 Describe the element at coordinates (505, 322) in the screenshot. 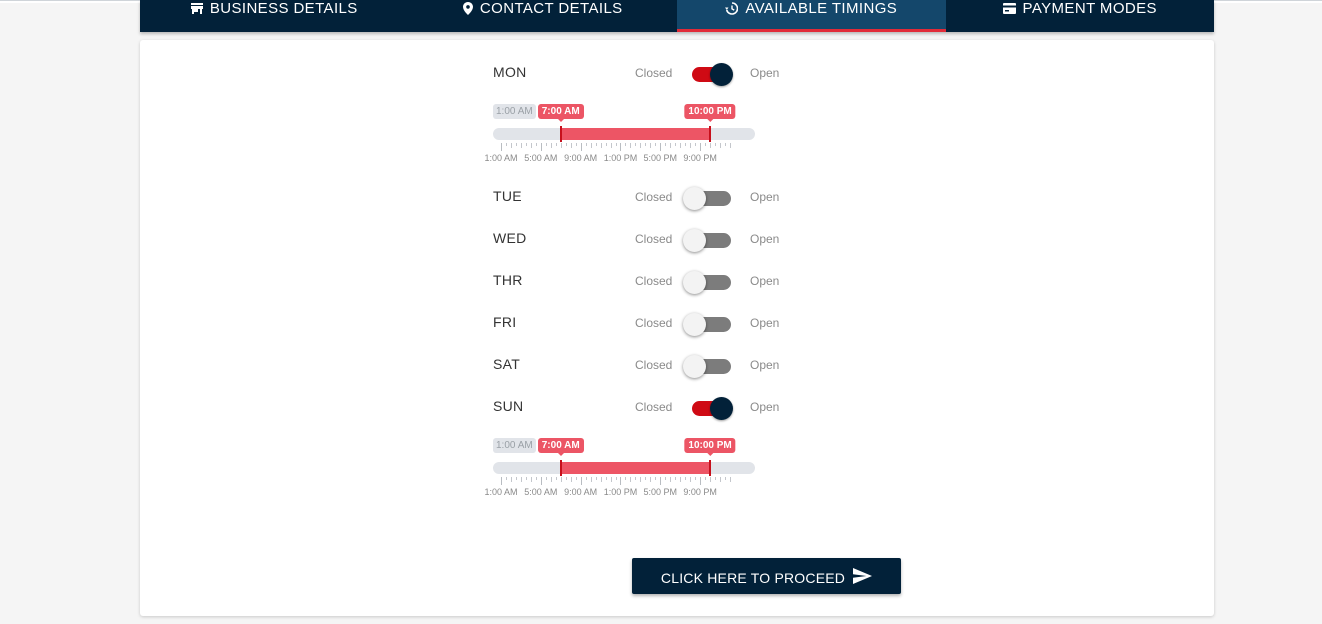

I see `day-name: FRI` at that location.